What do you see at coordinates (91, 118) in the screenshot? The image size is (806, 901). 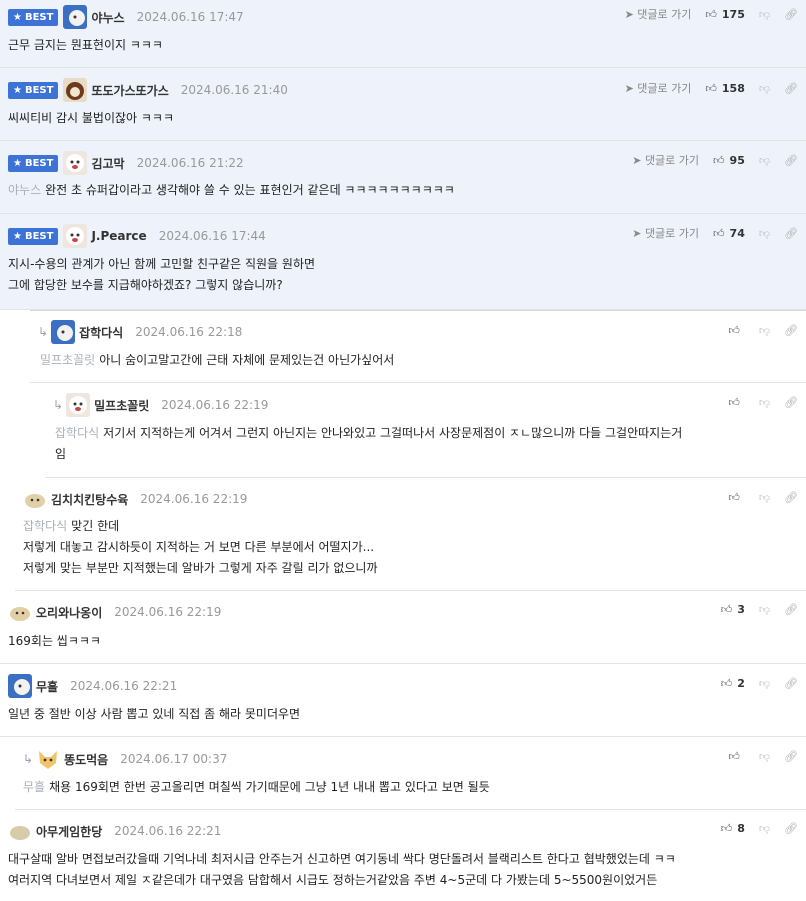 I see `comment-text: 씨씨티비 감시 불법이잖아 ㅋㅋㅋ` at bounding box center [91, 118].